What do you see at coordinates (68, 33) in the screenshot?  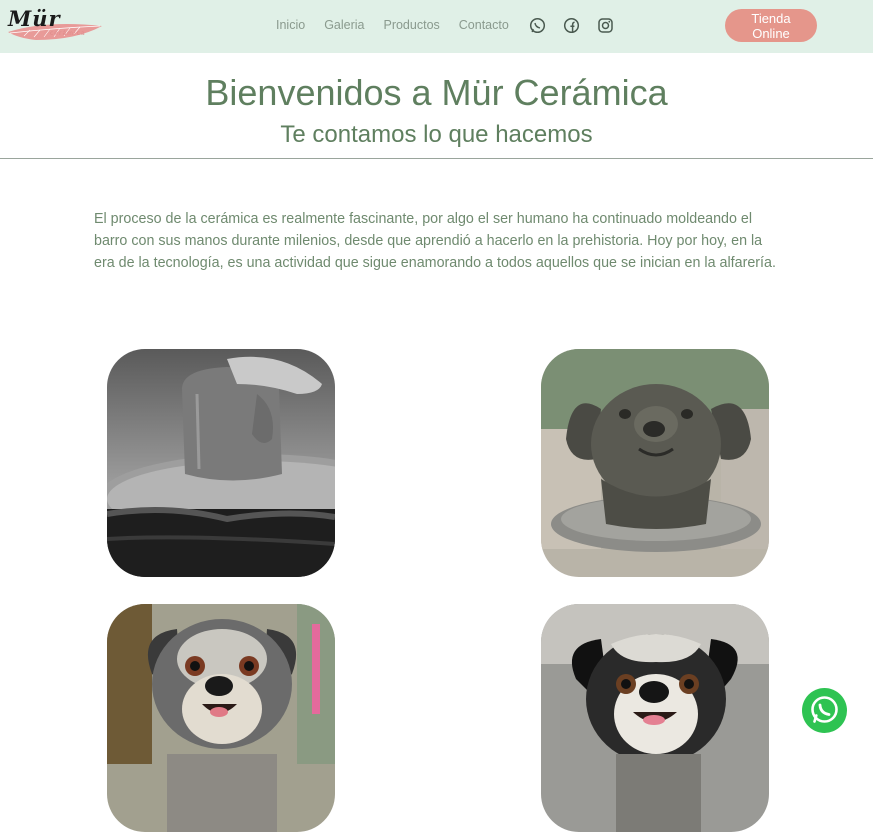 I see `logo-subtext: cerámica` at bounding box center [68, 33].